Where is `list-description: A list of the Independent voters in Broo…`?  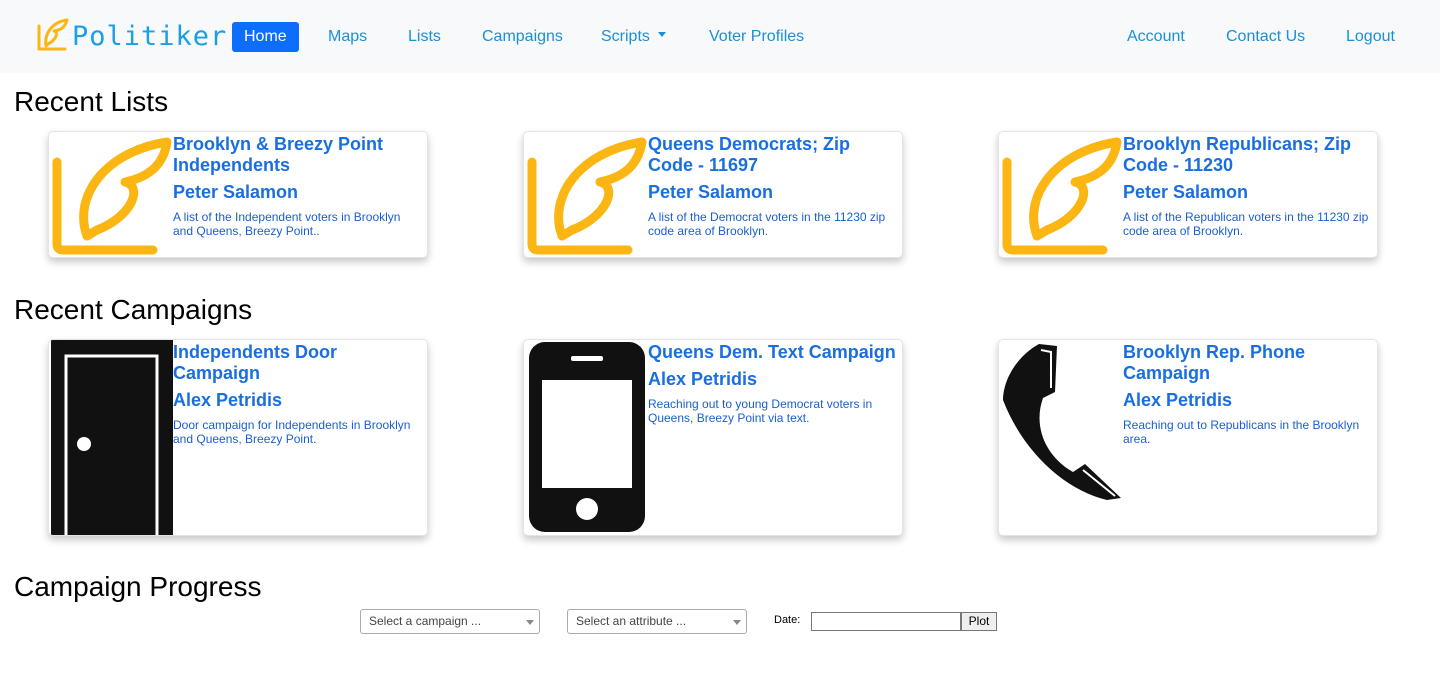
list-description: A list of the Independent voters in Broo… is located at coordinates (287, 224).